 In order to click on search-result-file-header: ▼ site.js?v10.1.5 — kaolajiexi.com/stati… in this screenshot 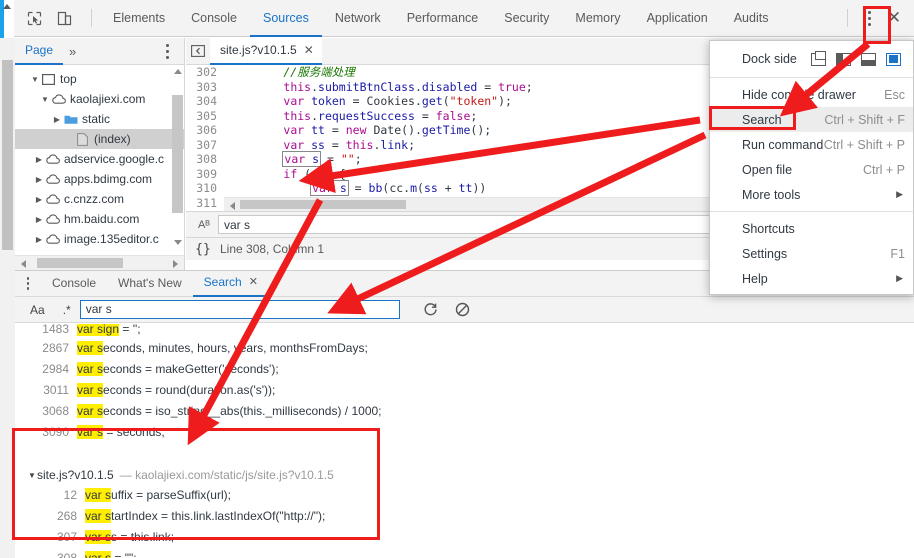, I will do `click(464, 475)`.